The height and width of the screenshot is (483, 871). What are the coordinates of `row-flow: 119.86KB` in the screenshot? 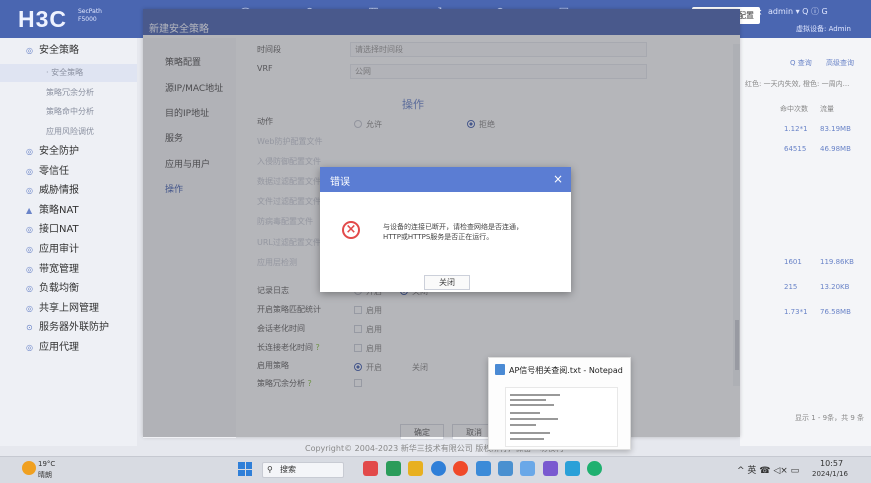 It's located at (837, 262).